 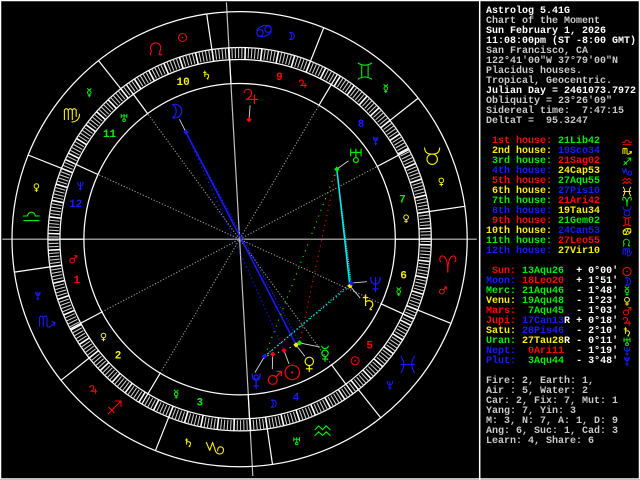 What do you see at coordinates (199, 404) in the screenshot?
I see `svg-text: 3` at bounding box center [199, 404].